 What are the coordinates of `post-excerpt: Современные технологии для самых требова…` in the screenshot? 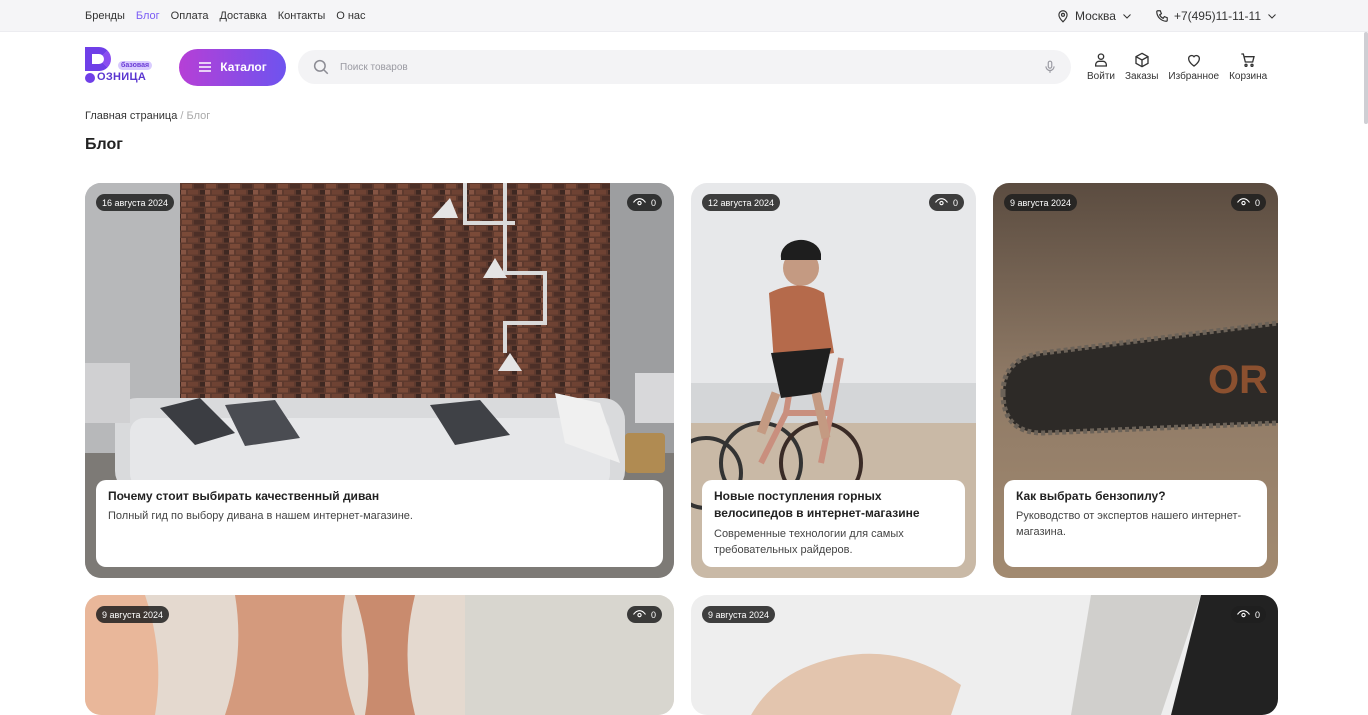 It's located at (809, 541).